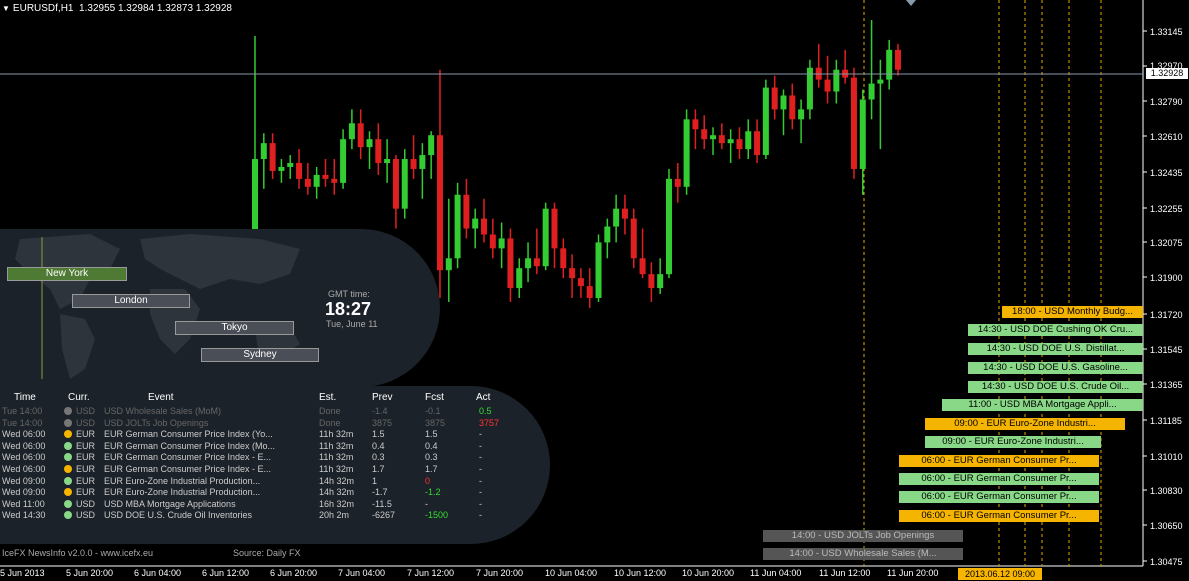 This screenshot has height=581, width=1189. What do you see at coordinates (382, 503) in the screenshot?
I see `news-prev: -11.5` at bounding box center [382, 503].